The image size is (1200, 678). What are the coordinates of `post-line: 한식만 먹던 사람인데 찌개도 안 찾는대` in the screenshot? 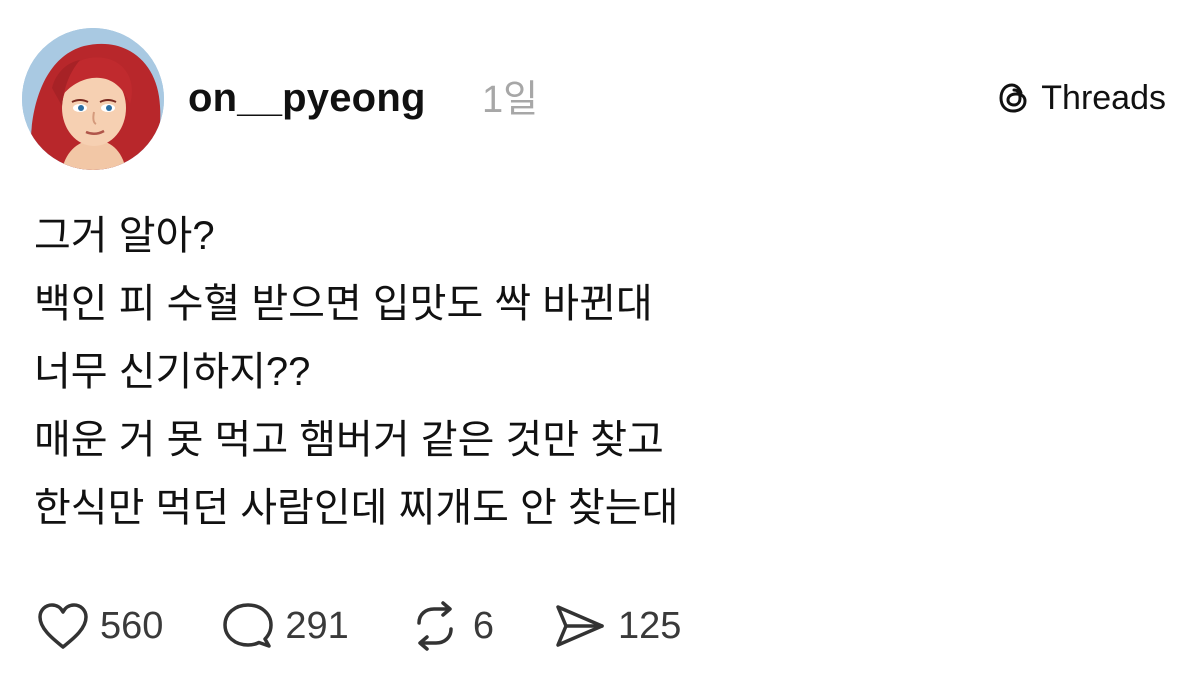 It's located at (356, 508).